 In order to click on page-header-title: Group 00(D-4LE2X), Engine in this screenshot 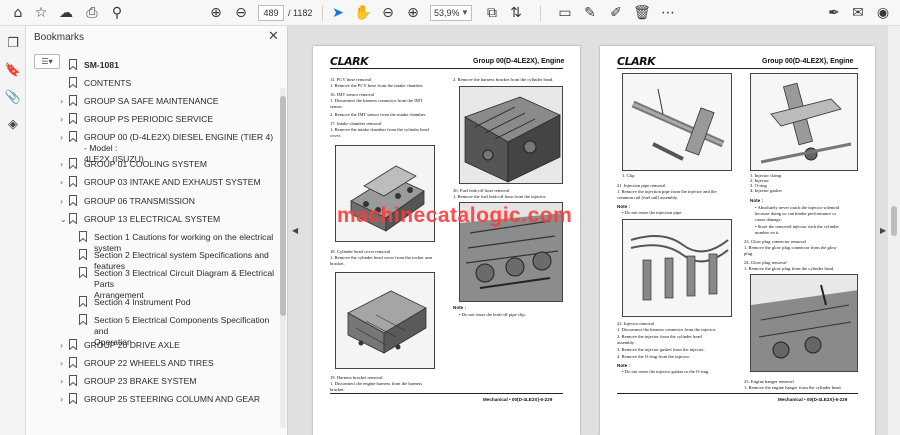, I will do `click(519, 61)`.